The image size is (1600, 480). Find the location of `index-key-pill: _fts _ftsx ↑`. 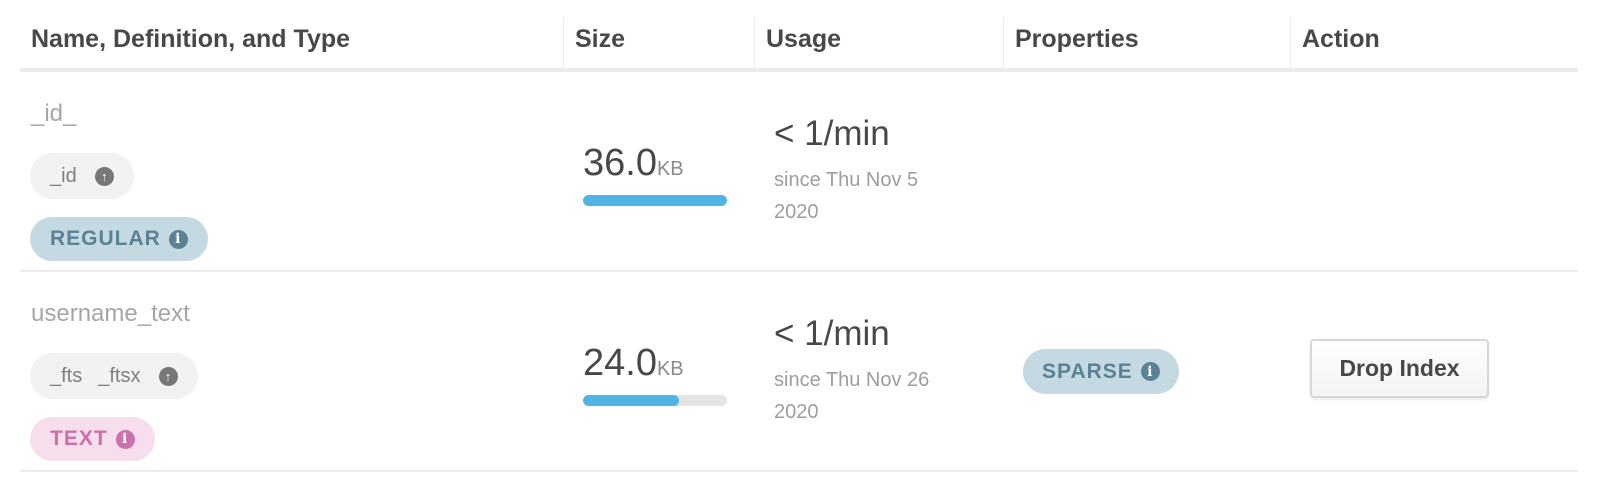

index-key-pill: _fts _ftsx ↑ is located at coordinates (114, 376).